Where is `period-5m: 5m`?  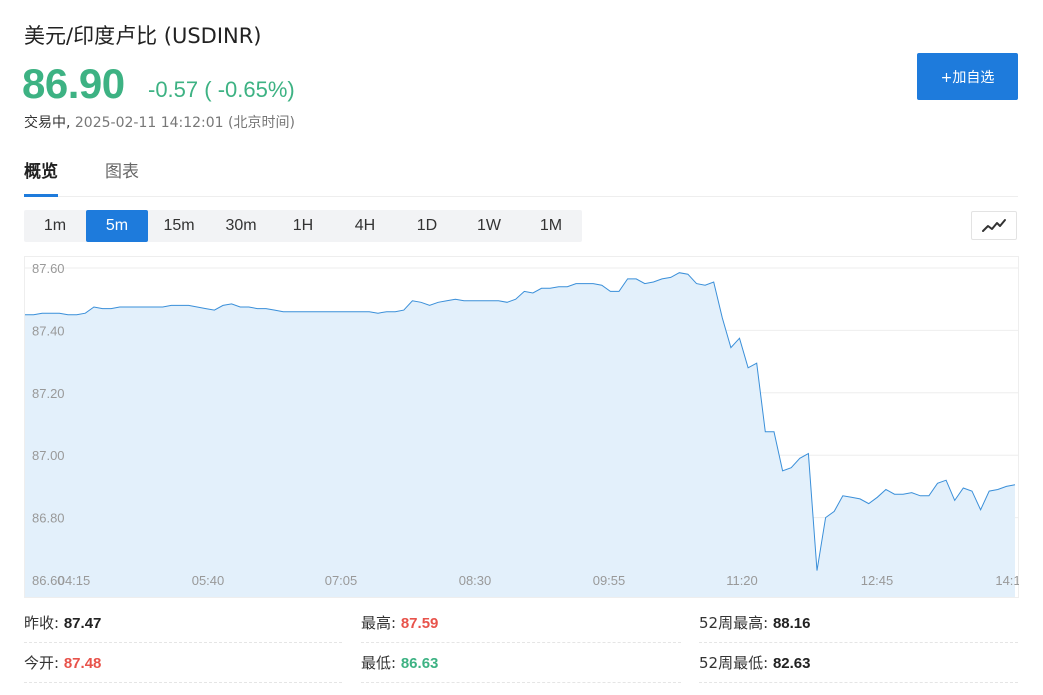 period-5m: 5m is located at coordinates (117, 226).